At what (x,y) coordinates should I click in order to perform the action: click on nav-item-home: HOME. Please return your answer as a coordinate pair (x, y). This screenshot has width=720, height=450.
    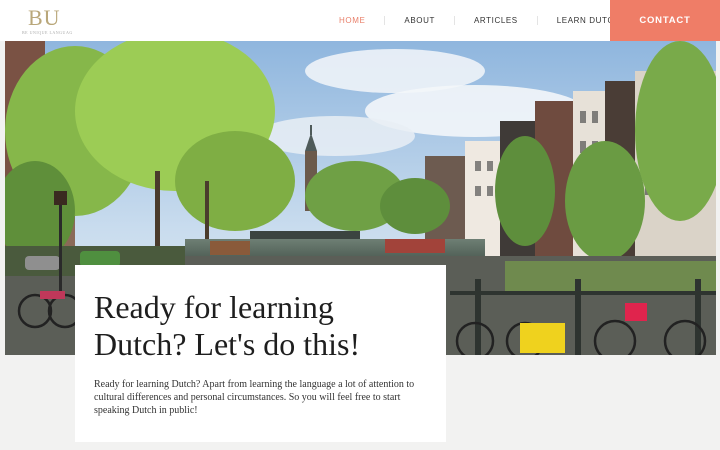
    Looking at the image, I should click on (352, 20).